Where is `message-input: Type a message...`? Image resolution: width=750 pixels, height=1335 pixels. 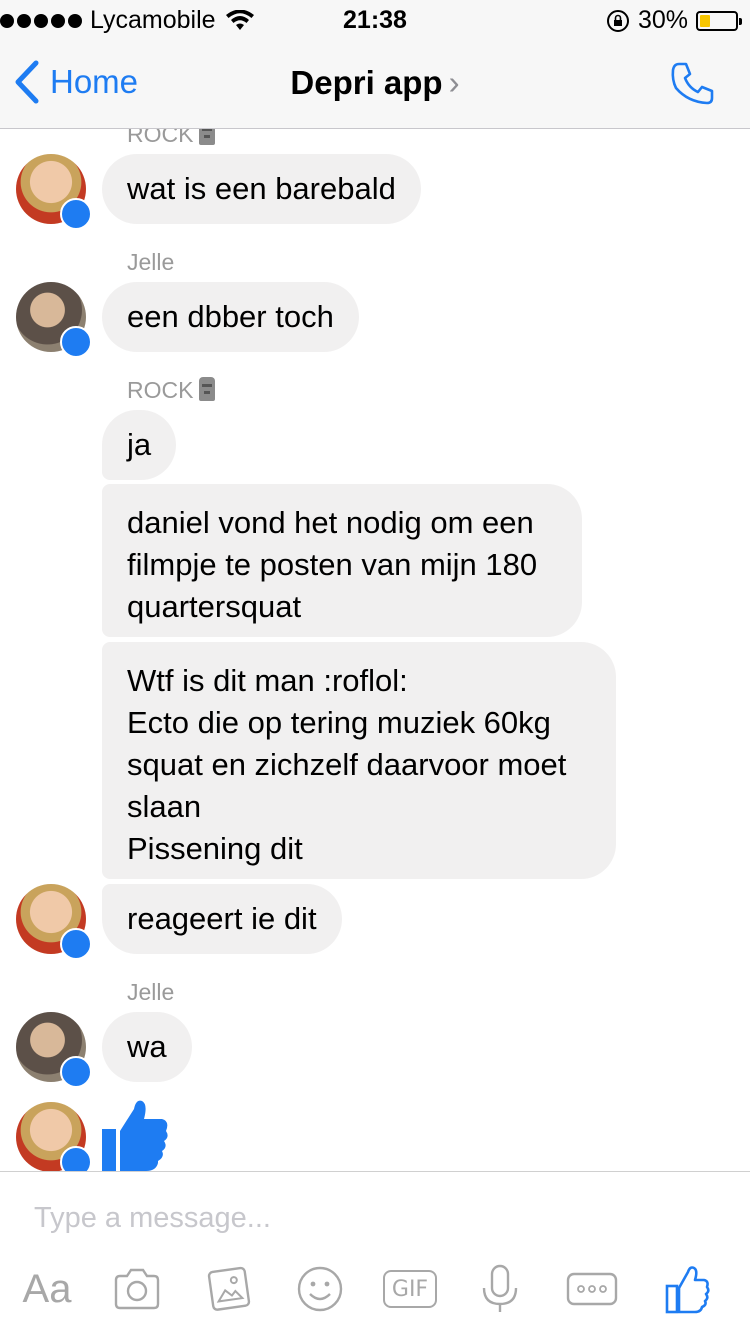
message-input: Type a message... is located at coordinates (152, 1218).